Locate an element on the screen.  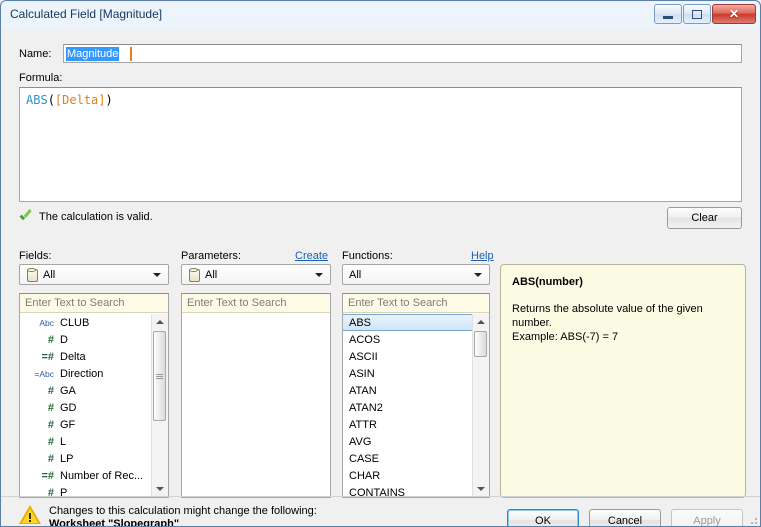
formula-label: Formula: is located at coordinates (41, 78).